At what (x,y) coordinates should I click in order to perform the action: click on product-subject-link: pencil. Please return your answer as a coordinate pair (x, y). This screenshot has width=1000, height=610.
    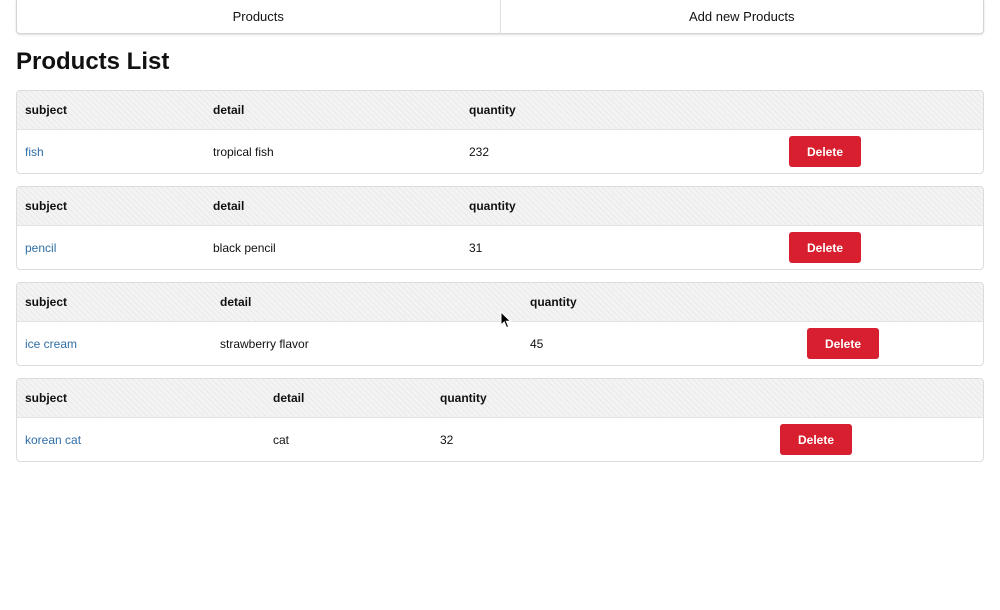
    Looking at the image, I should click on (40, 247).